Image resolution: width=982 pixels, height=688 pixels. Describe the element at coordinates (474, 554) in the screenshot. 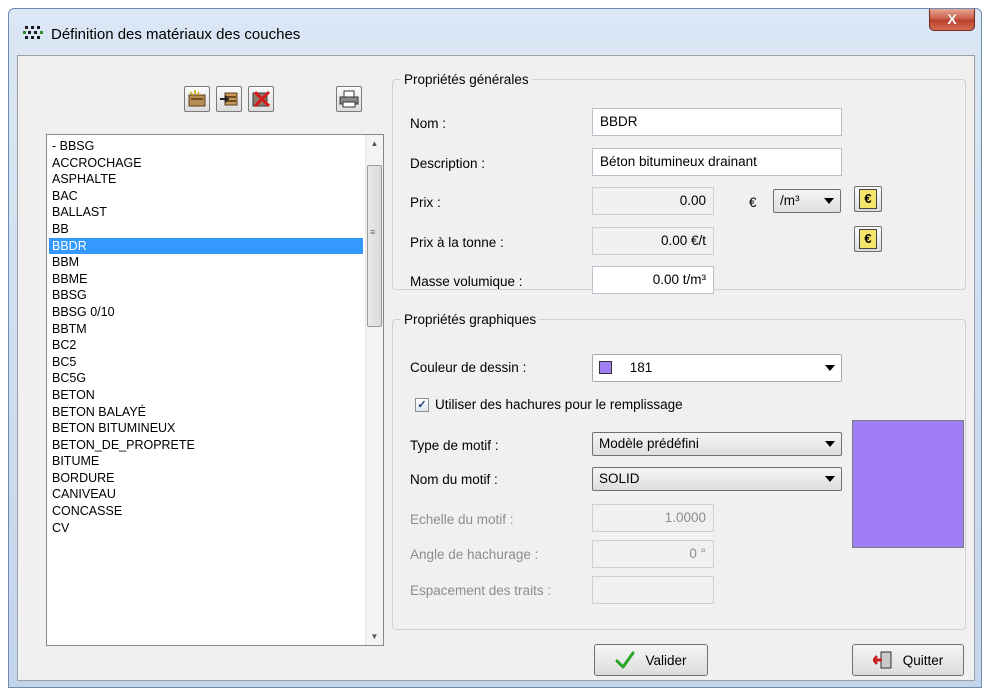

I see `angle-label: Angle de hachurage :` at that location.